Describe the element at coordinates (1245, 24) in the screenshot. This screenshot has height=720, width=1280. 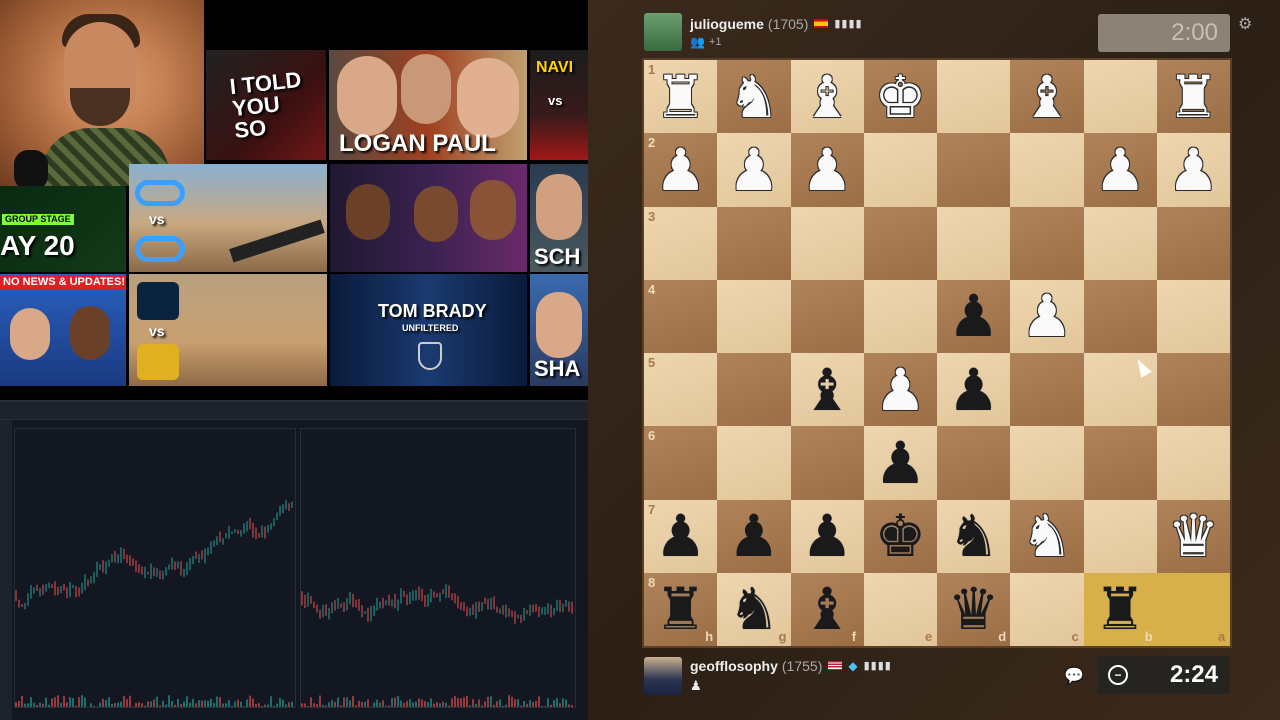
I see `gear-icon: ⚙` at that location.